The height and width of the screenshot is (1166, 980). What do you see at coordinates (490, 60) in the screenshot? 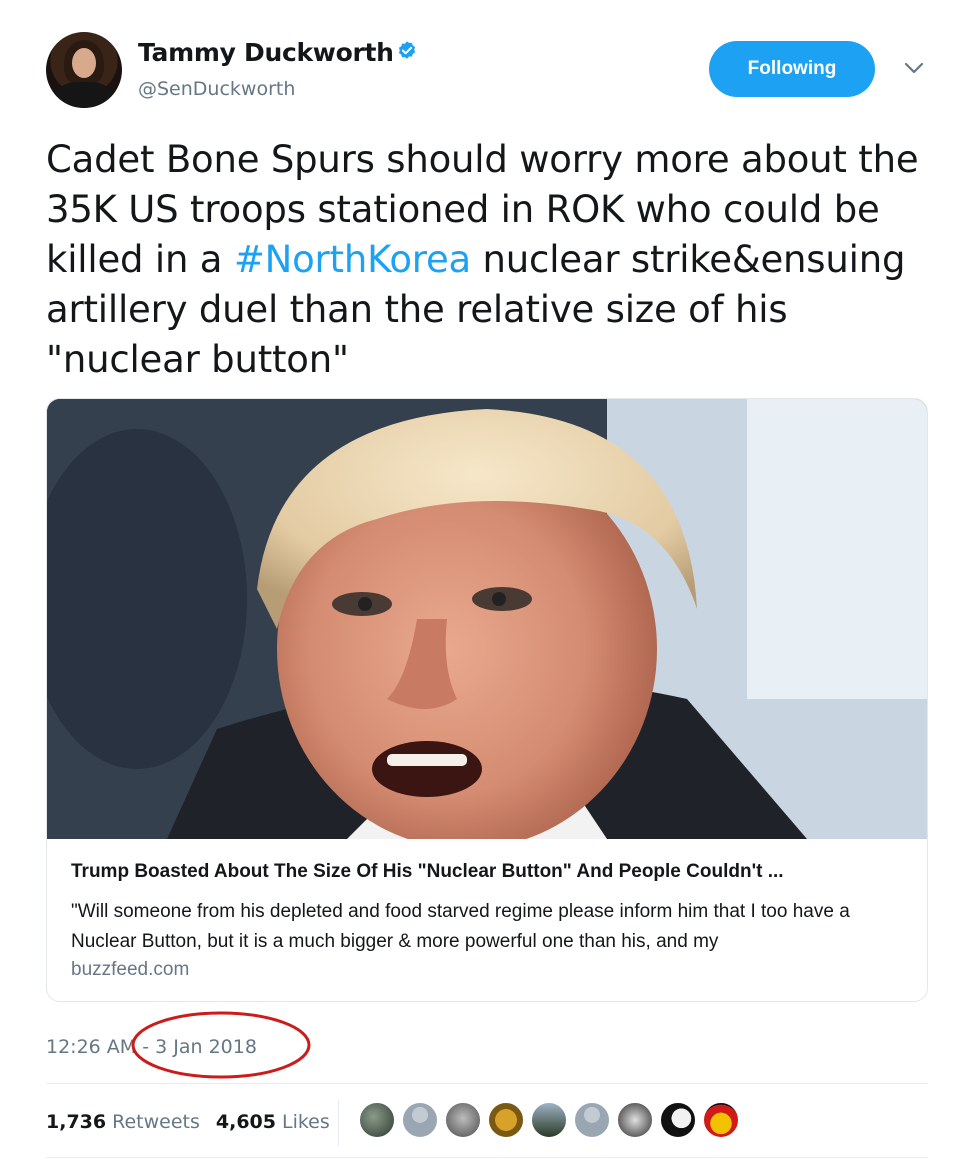
I see `tweet-header: Tammy Duckworth @SenDuckworth Following` at bounding box center [490, 60].